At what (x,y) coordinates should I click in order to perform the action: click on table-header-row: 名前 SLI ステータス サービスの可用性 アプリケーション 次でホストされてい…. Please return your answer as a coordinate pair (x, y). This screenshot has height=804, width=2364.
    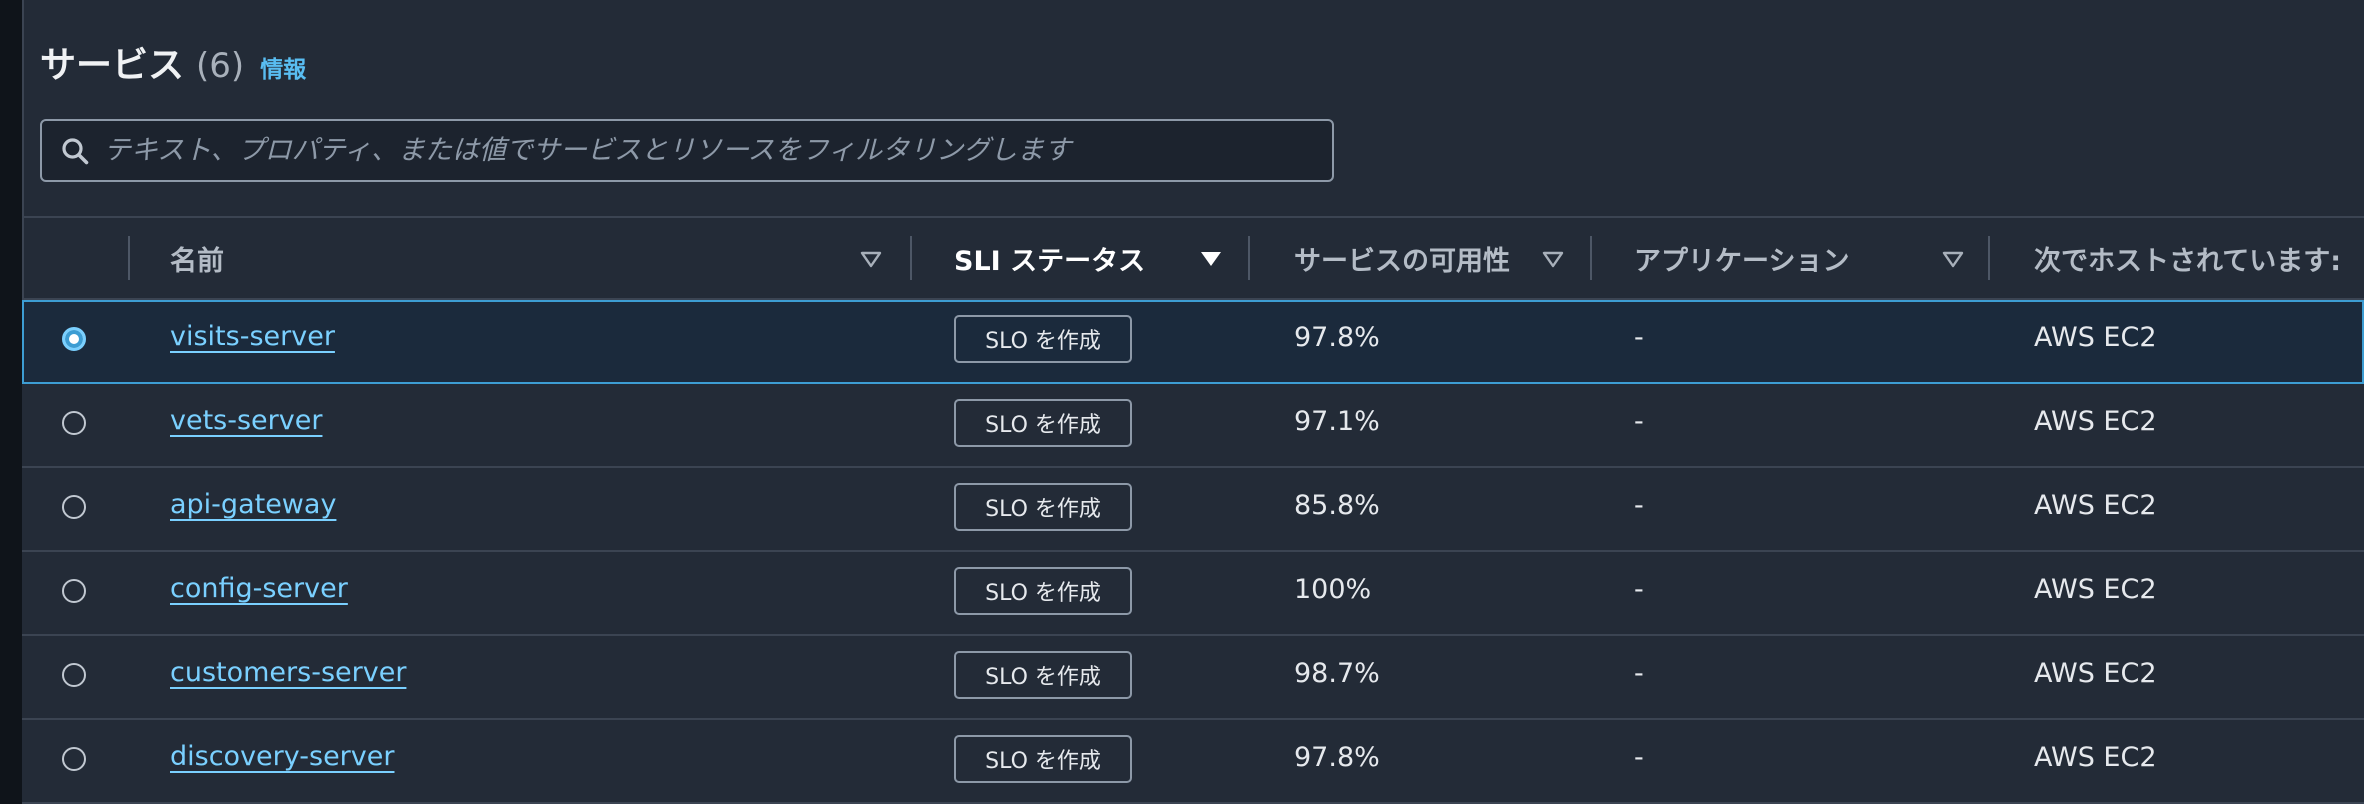
    Looking at the image, I should click on (1193, 259).